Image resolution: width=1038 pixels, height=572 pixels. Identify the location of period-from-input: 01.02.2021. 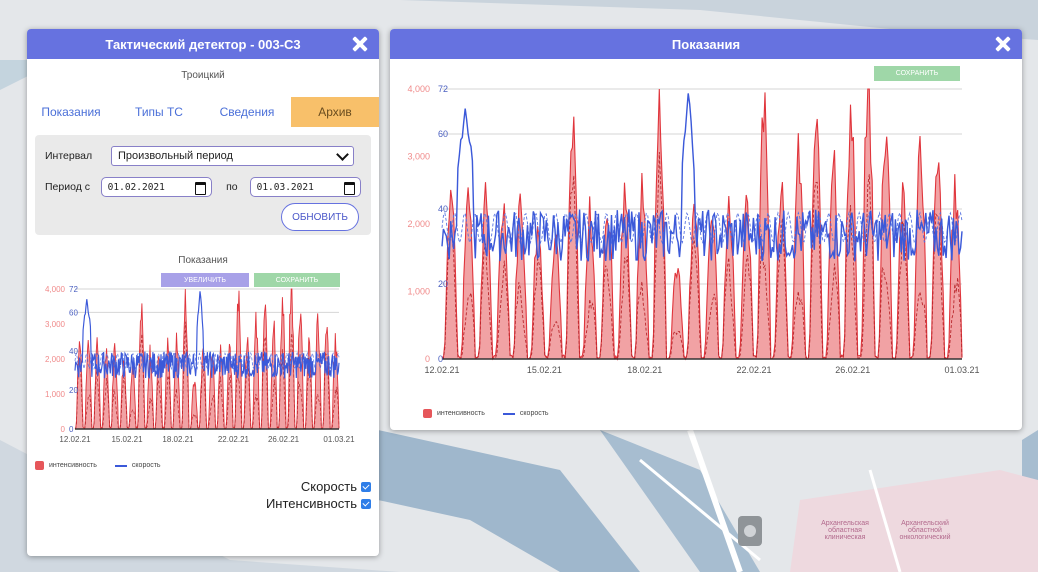
(156, 187).